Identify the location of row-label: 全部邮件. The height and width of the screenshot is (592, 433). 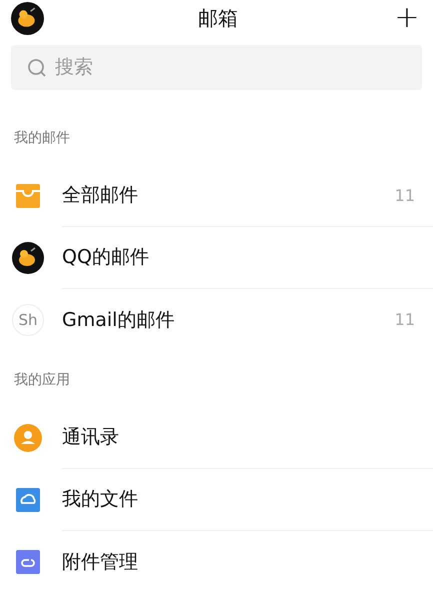
(100, 195).